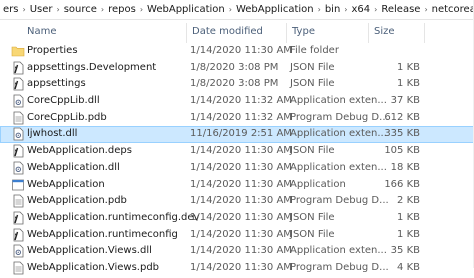  What do you see at coordinates (79, 151) in the screenshot?
I see `file-name: WebApplication.deps` at bounding box center [79, 151].